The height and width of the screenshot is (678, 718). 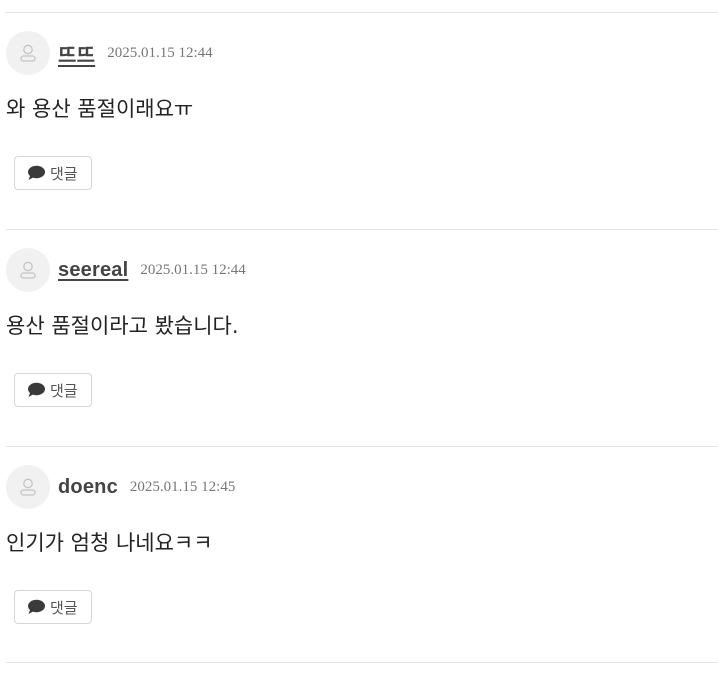 I want to click on bottom-divider, so click(x=362, y=662).